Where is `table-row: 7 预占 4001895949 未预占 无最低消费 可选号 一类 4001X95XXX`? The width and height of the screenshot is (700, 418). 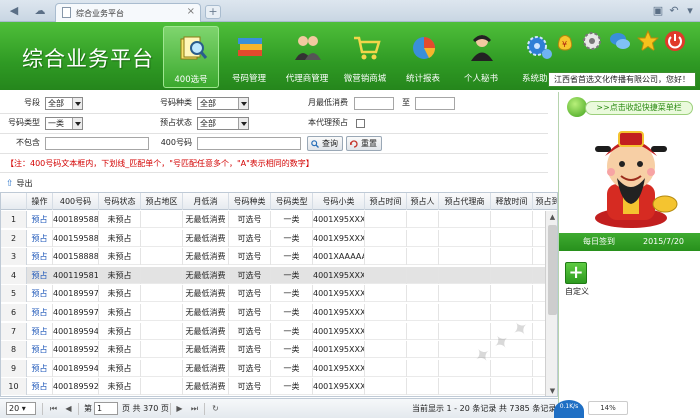 table-row: 7 预占 4001895949 未预占 无最低消费 可选号 一类 4001X95XXX is located at coordinates (279, 331).